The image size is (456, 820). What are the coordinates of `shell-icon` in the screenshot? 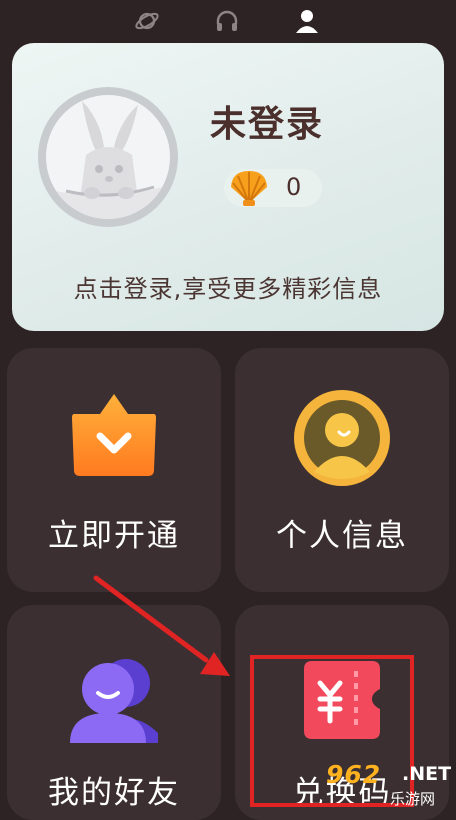 It's located at (249, 188).